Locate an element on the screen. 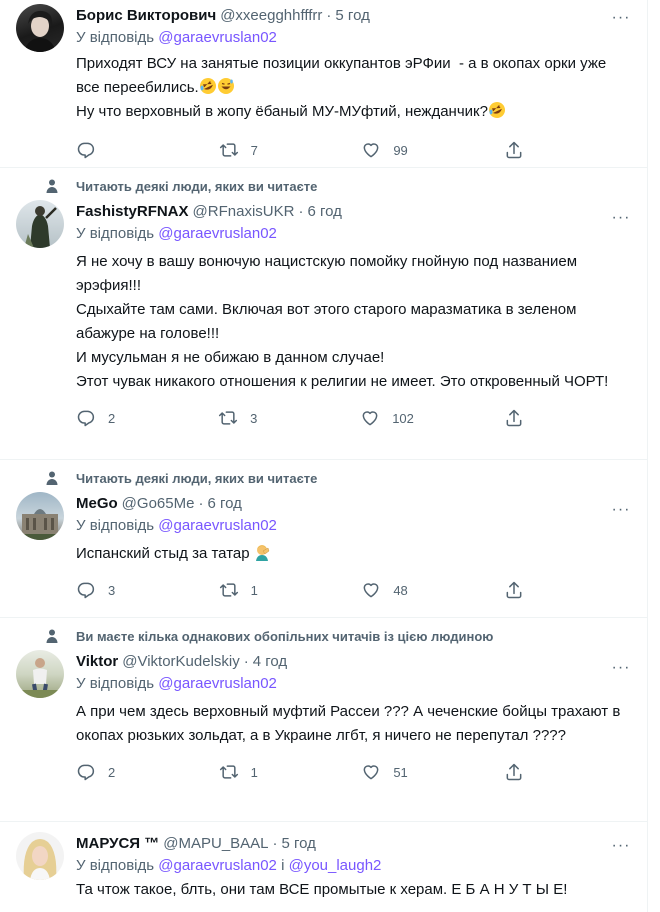 The image size is (660, 912). retweet-button: 7 is located at coordinates (245, 150).